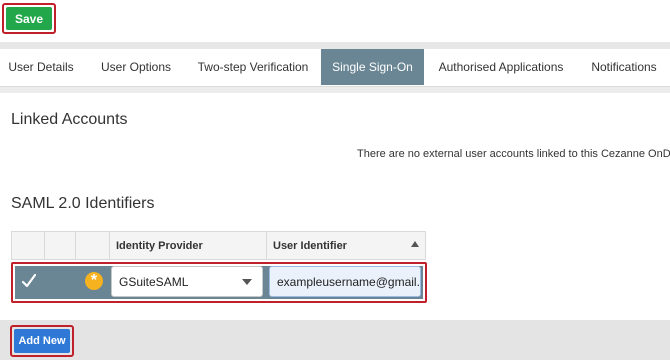 The image size is (670, 360). I want to click on grid-header-select, so click(28, 245).